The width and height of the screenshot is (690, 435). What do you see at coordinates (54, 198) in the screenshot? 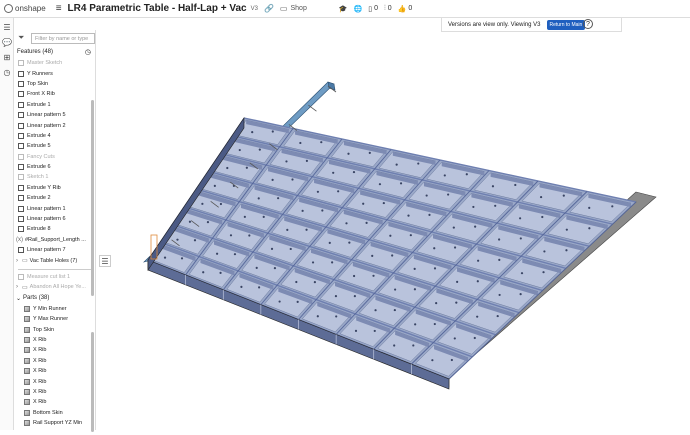
I see `feature-item: Extrude 2` at bounding box center [54, 198].